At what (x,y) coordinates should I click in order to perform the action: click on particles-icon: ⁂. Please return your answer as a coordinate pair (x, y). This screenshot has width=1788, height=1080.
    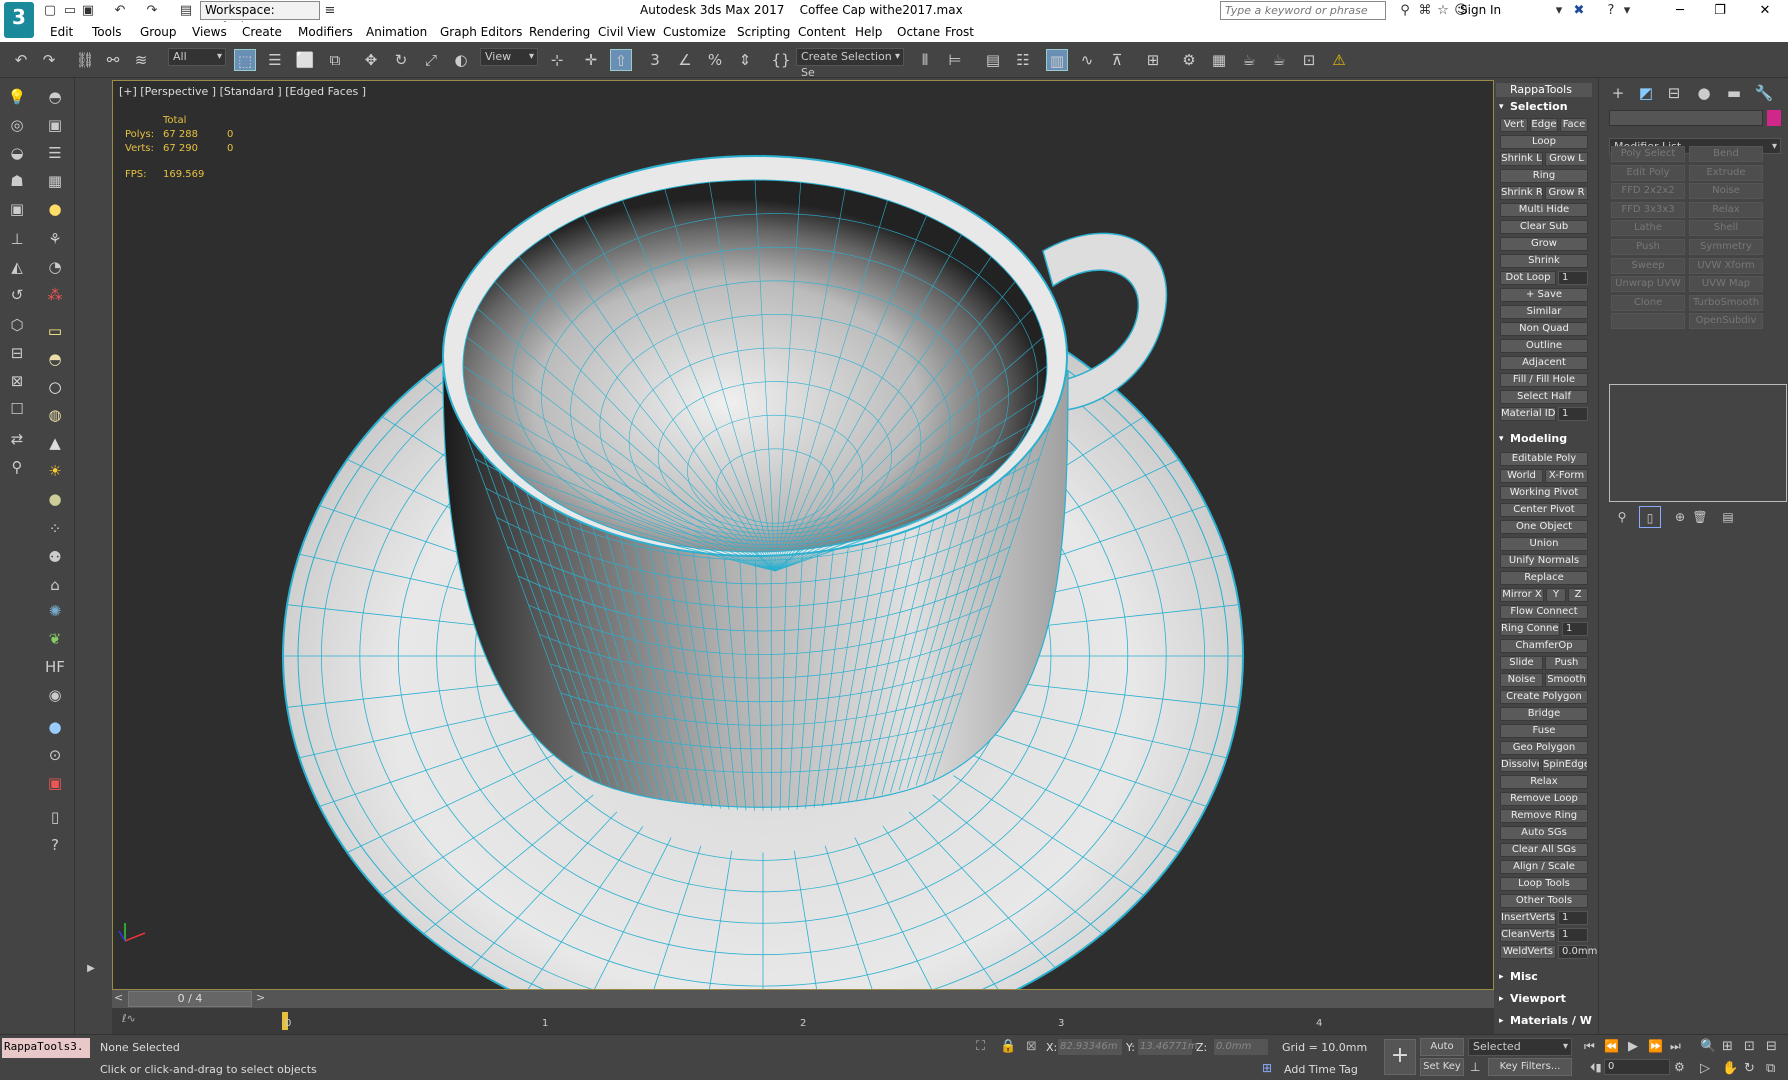
    Looking at the image, I should click on (55, 295).